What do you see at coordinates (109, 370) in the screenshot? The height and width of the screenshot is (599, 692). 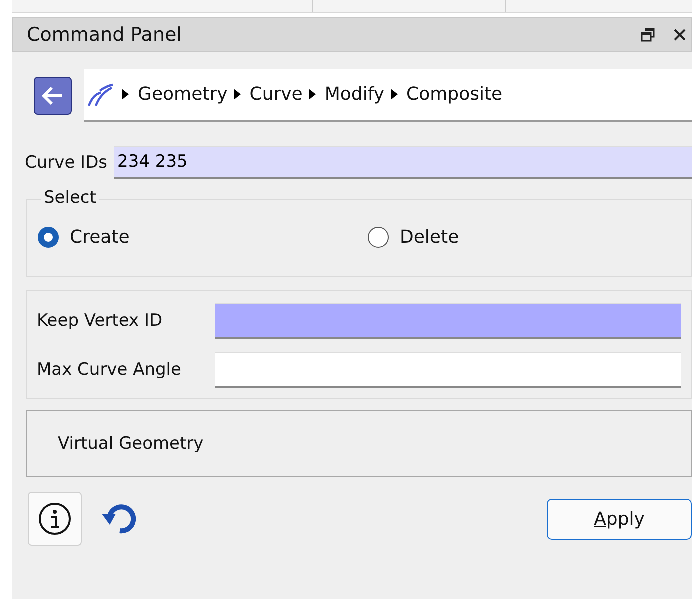 I see `field-label: Max Curve Angle` at bounding box center [109, 370].